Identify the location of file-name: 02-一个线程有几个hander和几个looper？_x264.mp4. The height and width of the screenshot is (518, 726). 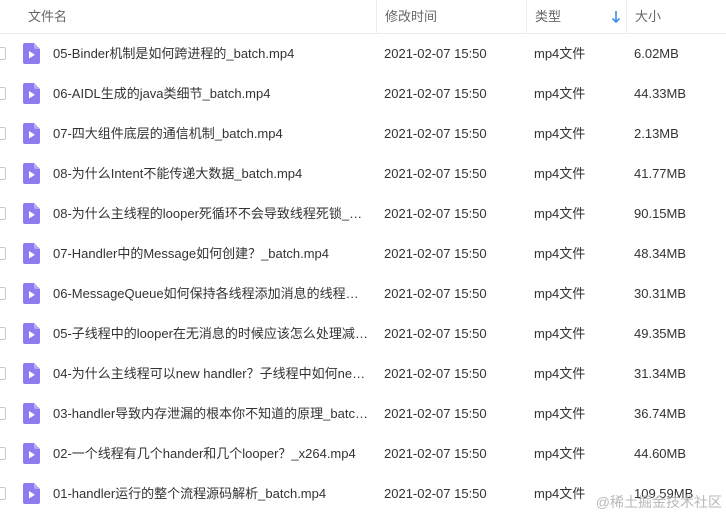
(211, 454).